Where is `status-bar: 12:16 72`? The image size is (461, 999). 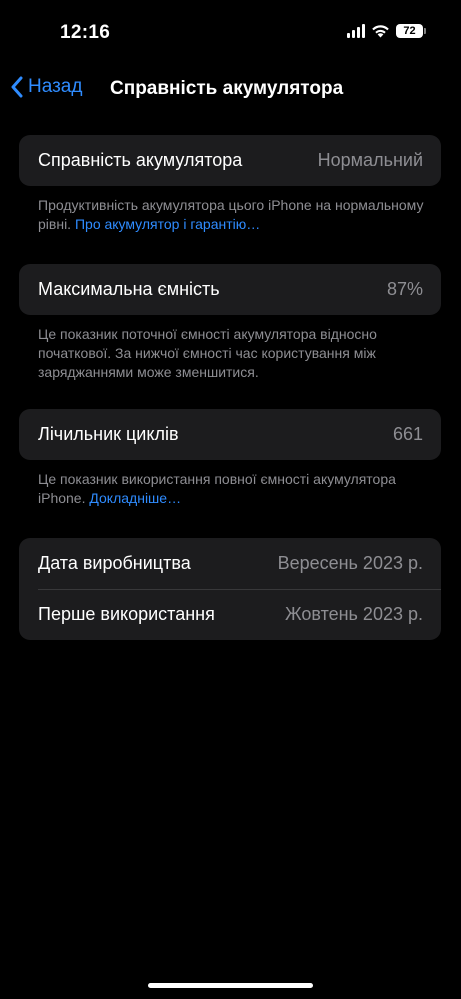 status-bar: 12:16 72 is located at coordinates (230, 30).